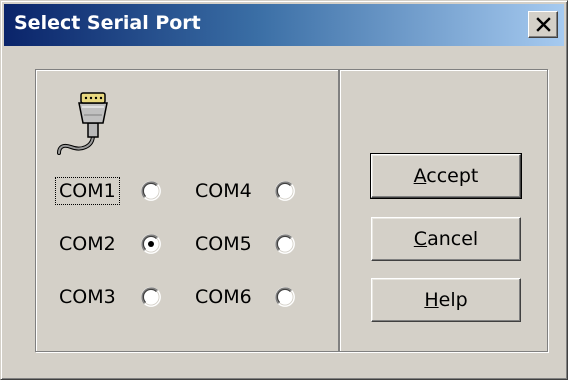  Describe the element at coordinates (223, 244) in the screenshot. I see `port-label-com5: COM5` at that location.